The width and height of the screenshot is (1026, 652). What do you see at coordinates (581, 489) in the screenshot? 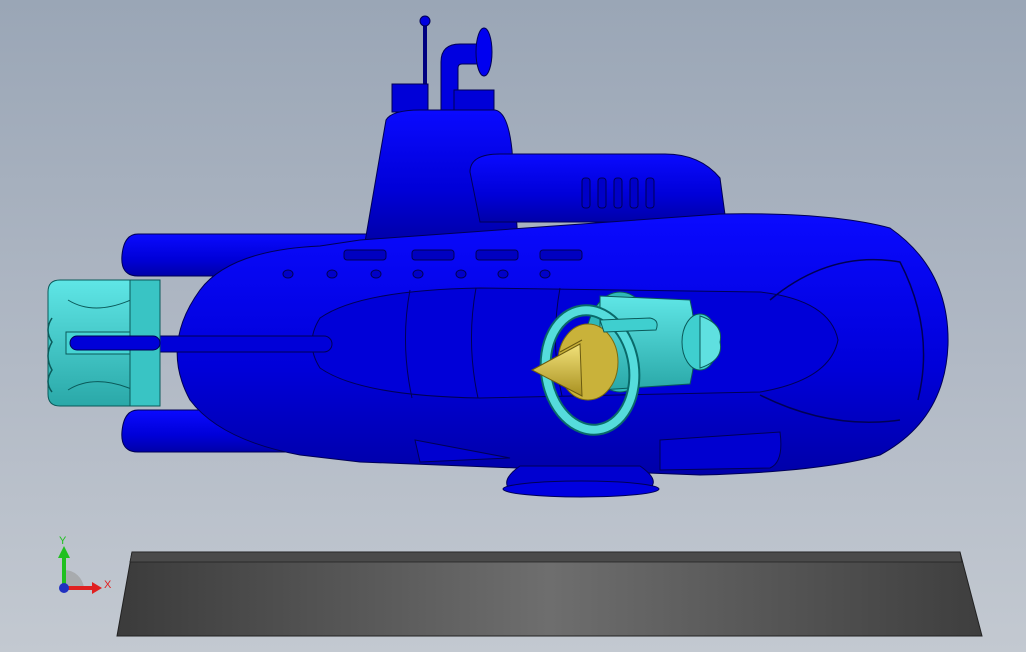
I see `keel-base` at bounding box center [581, 489].